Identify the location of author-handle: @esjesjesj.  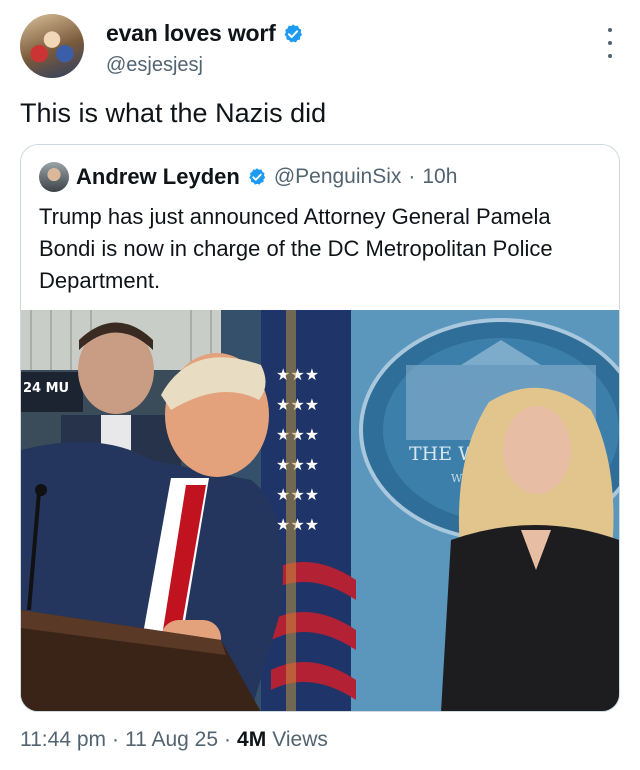
(154, 65).